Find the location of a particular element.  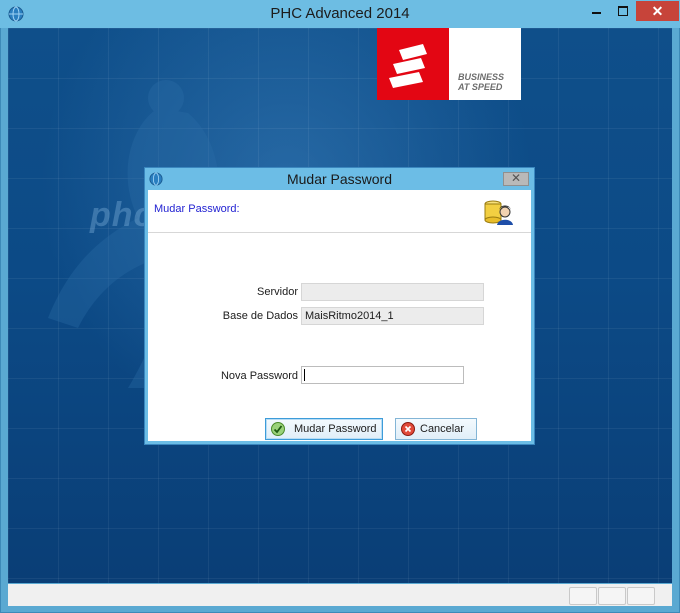

brand-logo: BUSINESS AT SPEED is located at coordinates (449, 64).